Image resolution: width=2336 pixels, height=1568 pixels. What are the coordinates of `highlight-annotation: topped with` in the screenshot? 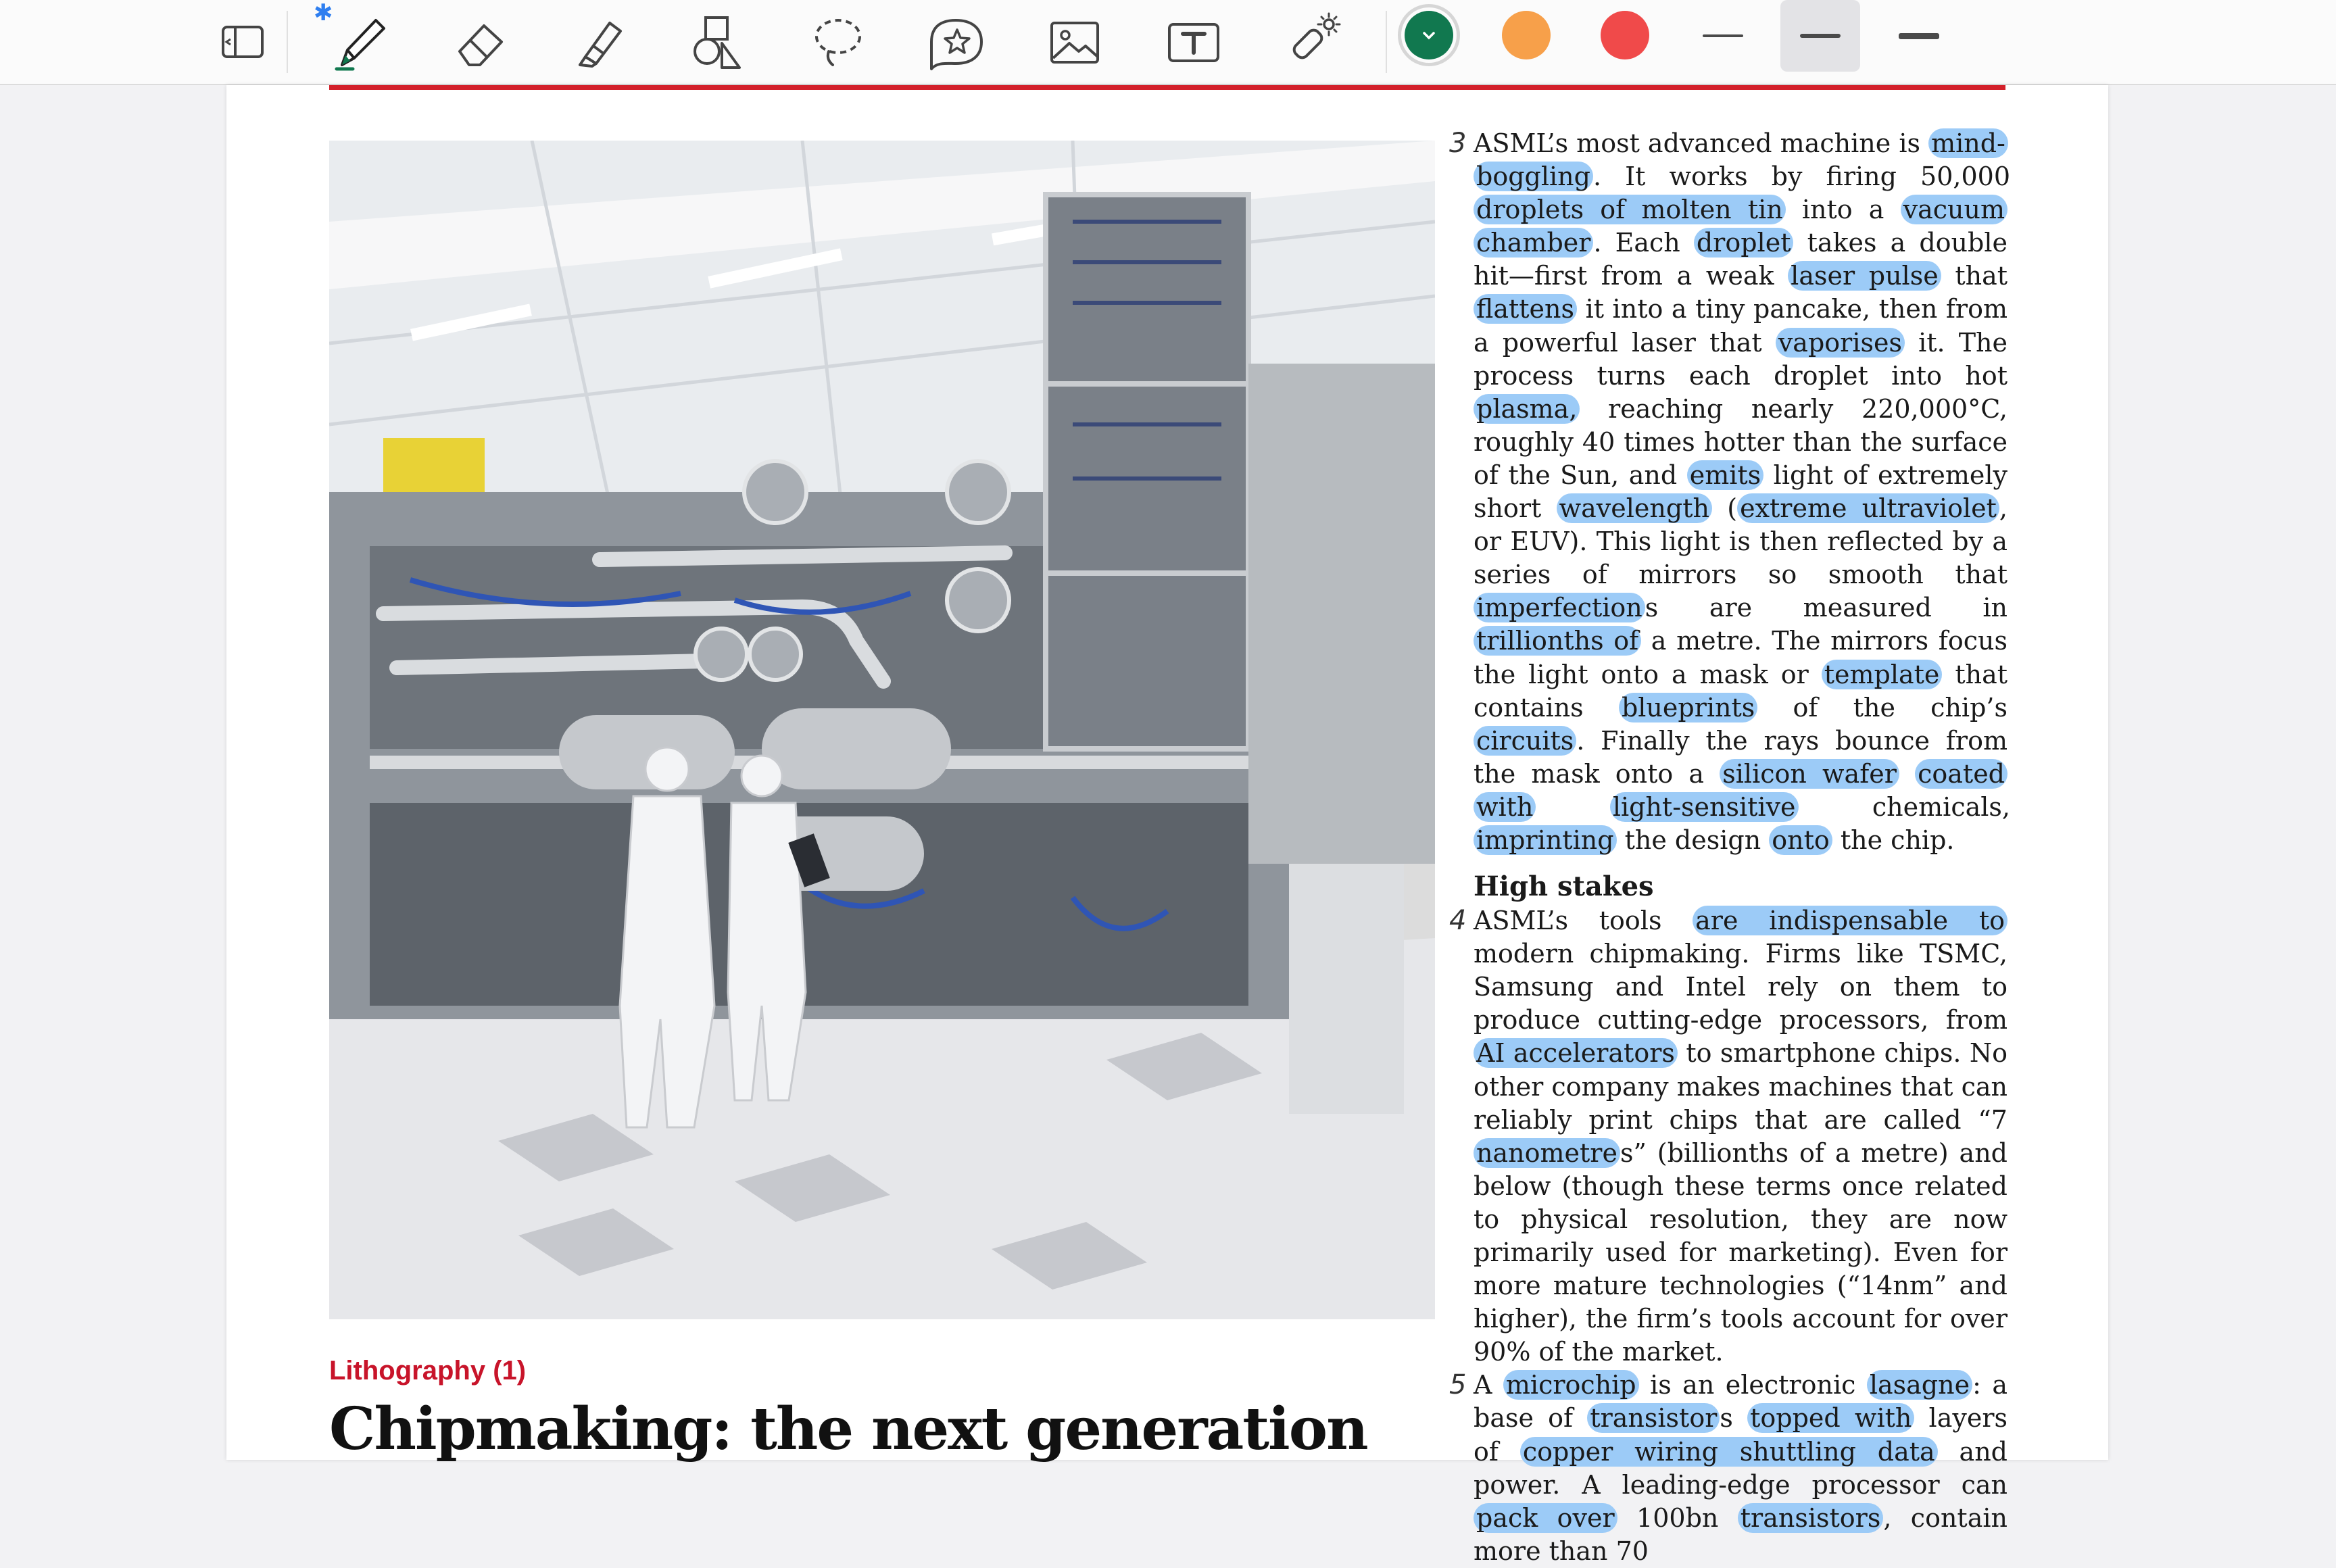 It's located at (1831, 1418).